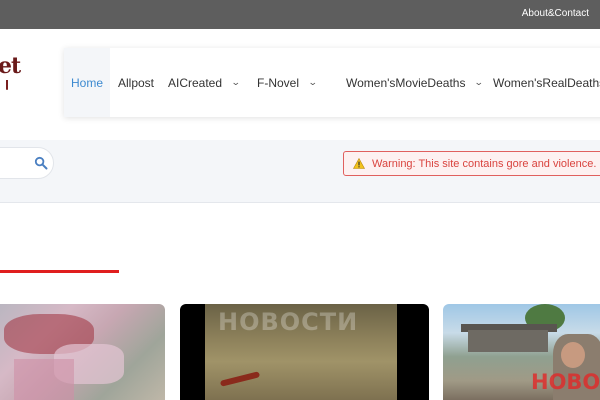  What do you see at coordinates (565, 382) in the screenshot?
I see `thumbnail-watermark: НОВОС` at bounding box center [565, 382].